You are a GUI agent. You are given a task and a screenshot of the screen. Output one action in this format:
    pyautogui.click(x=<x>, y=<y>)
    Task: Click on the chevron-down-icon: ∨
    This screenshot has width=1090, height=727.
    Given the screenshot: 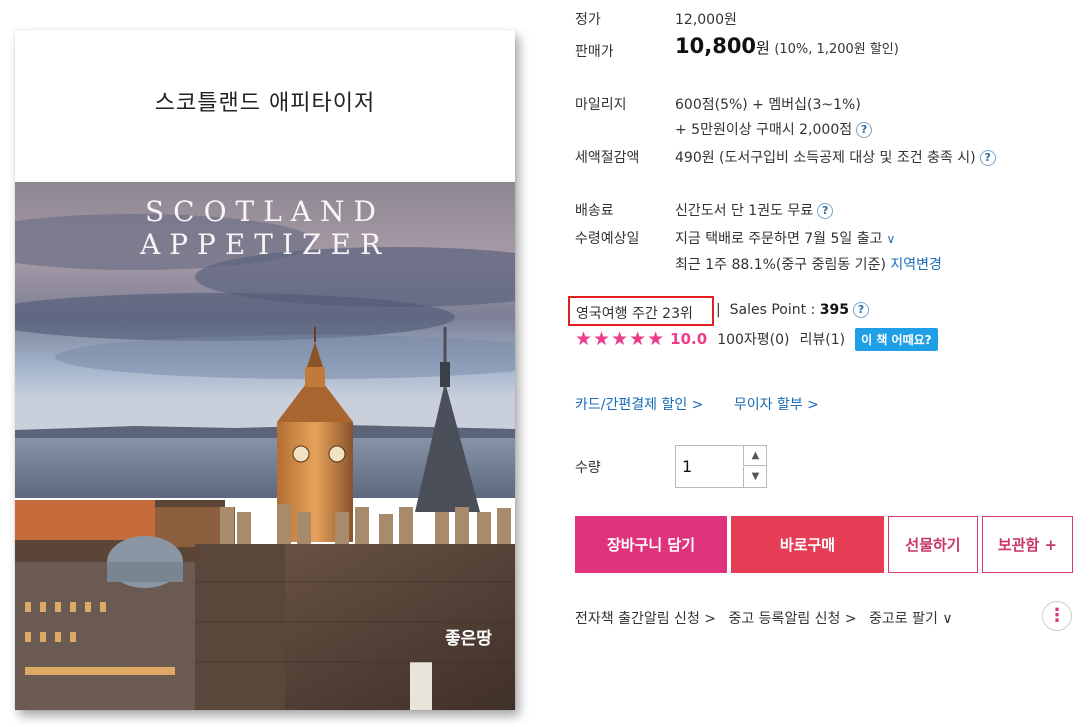 What is the action you would take?
    pyautogui.click(x=891, y=239)
    